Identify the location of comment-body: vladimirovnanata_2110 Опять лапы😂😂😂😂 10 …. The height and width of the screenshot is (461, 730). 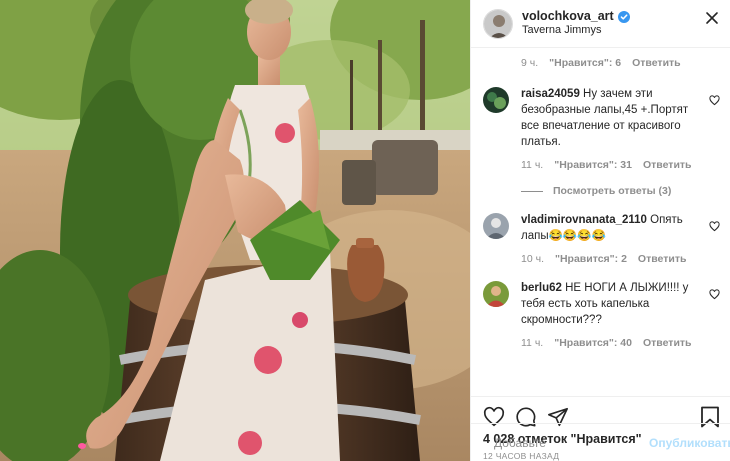
(620, 239).